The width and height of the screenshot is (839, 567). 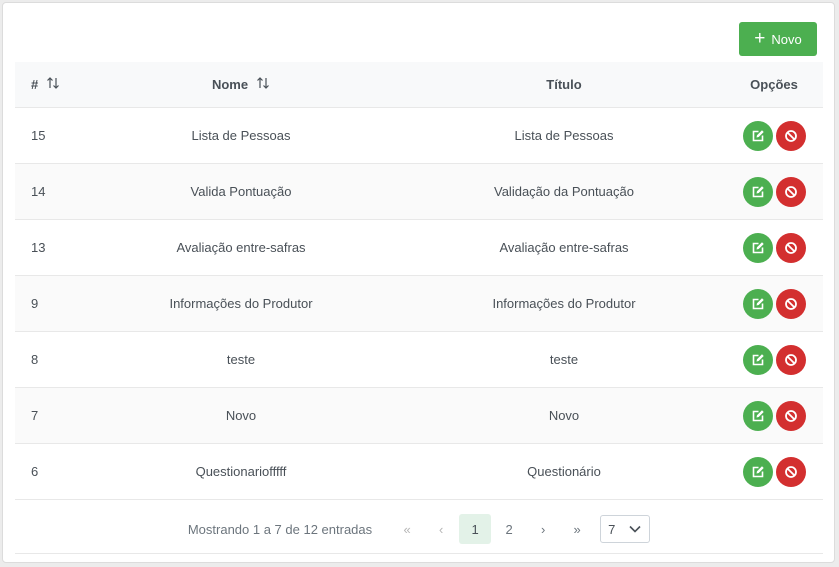 What do you see at coordinates (564, 191) in the screenshot?
I see `cell-title: Validação da Pontuação` at bounding box center [564, 191].